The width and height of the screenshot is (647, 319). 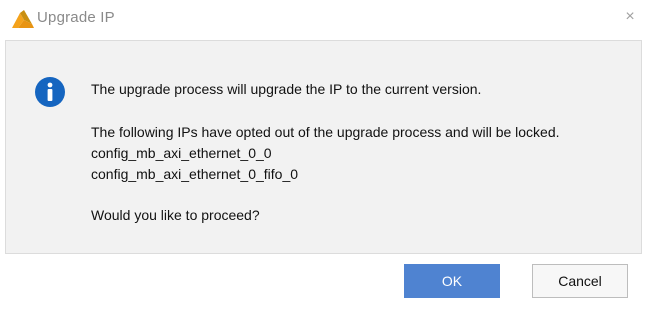 I want to click on cancel-button: Cancel, so click(x=580, y=281).